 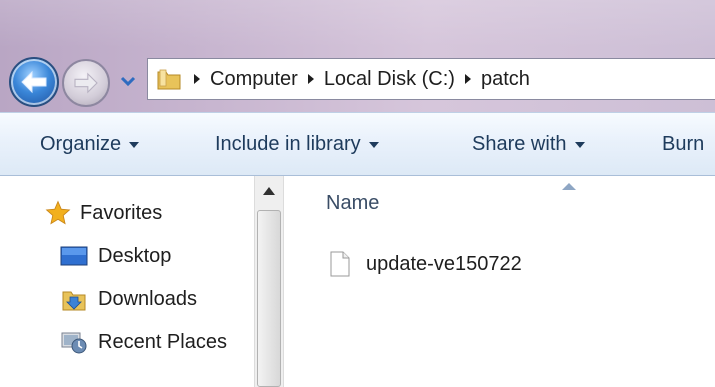 I want to click on include-in-library-button: Include in library, so click(x=297, y=144).